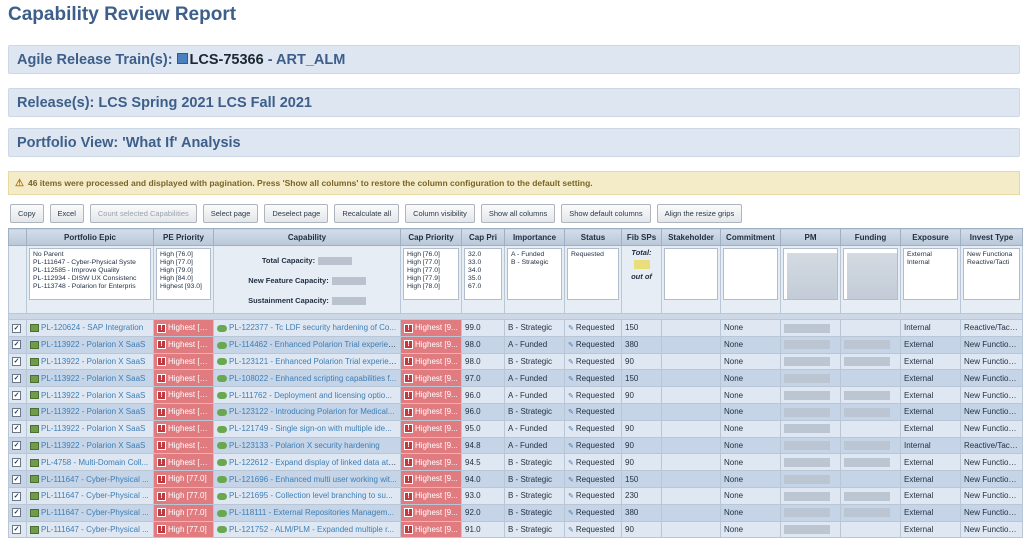 The width and height of the screenshot is (1024, 543). What do you see at coordinates (991, 274) in the screenshot?
I see `invest-filter-list: New Functiona Reactive/Tacti` at bounding box center [991, 274].